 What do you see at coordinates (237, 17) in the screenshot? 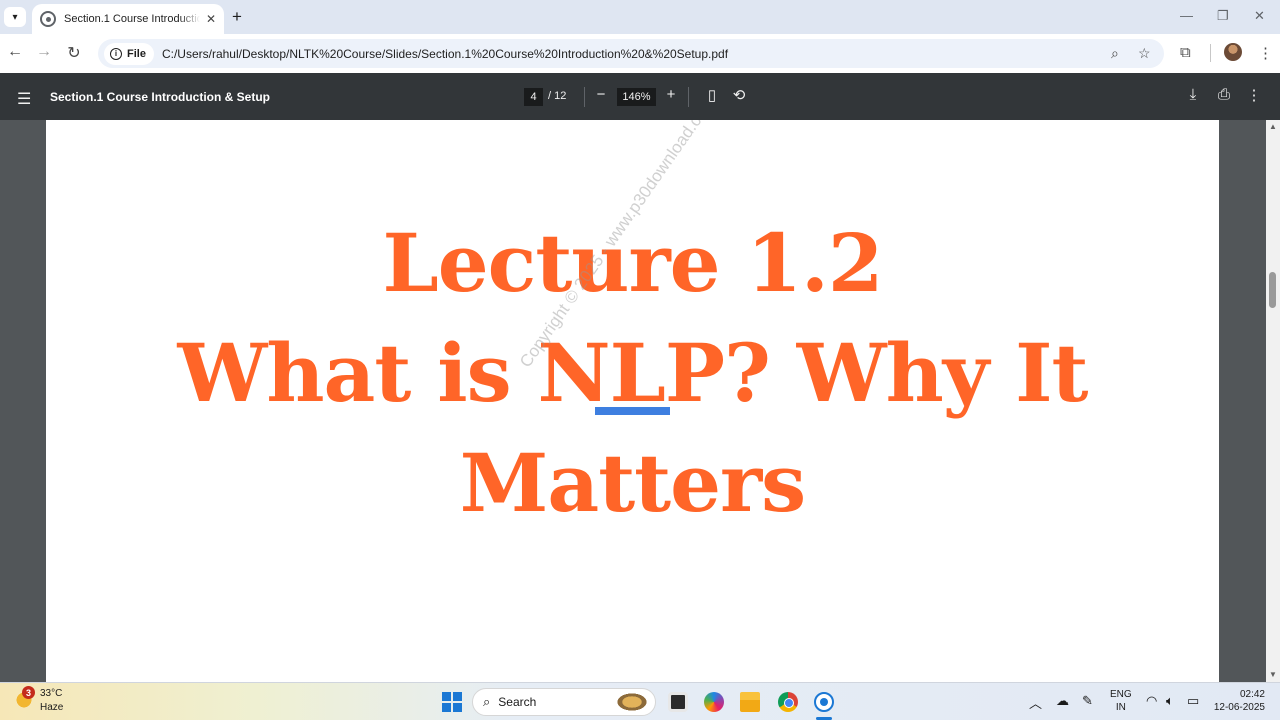
I see `new-tab-button: +` at bounding box center [237, 17].